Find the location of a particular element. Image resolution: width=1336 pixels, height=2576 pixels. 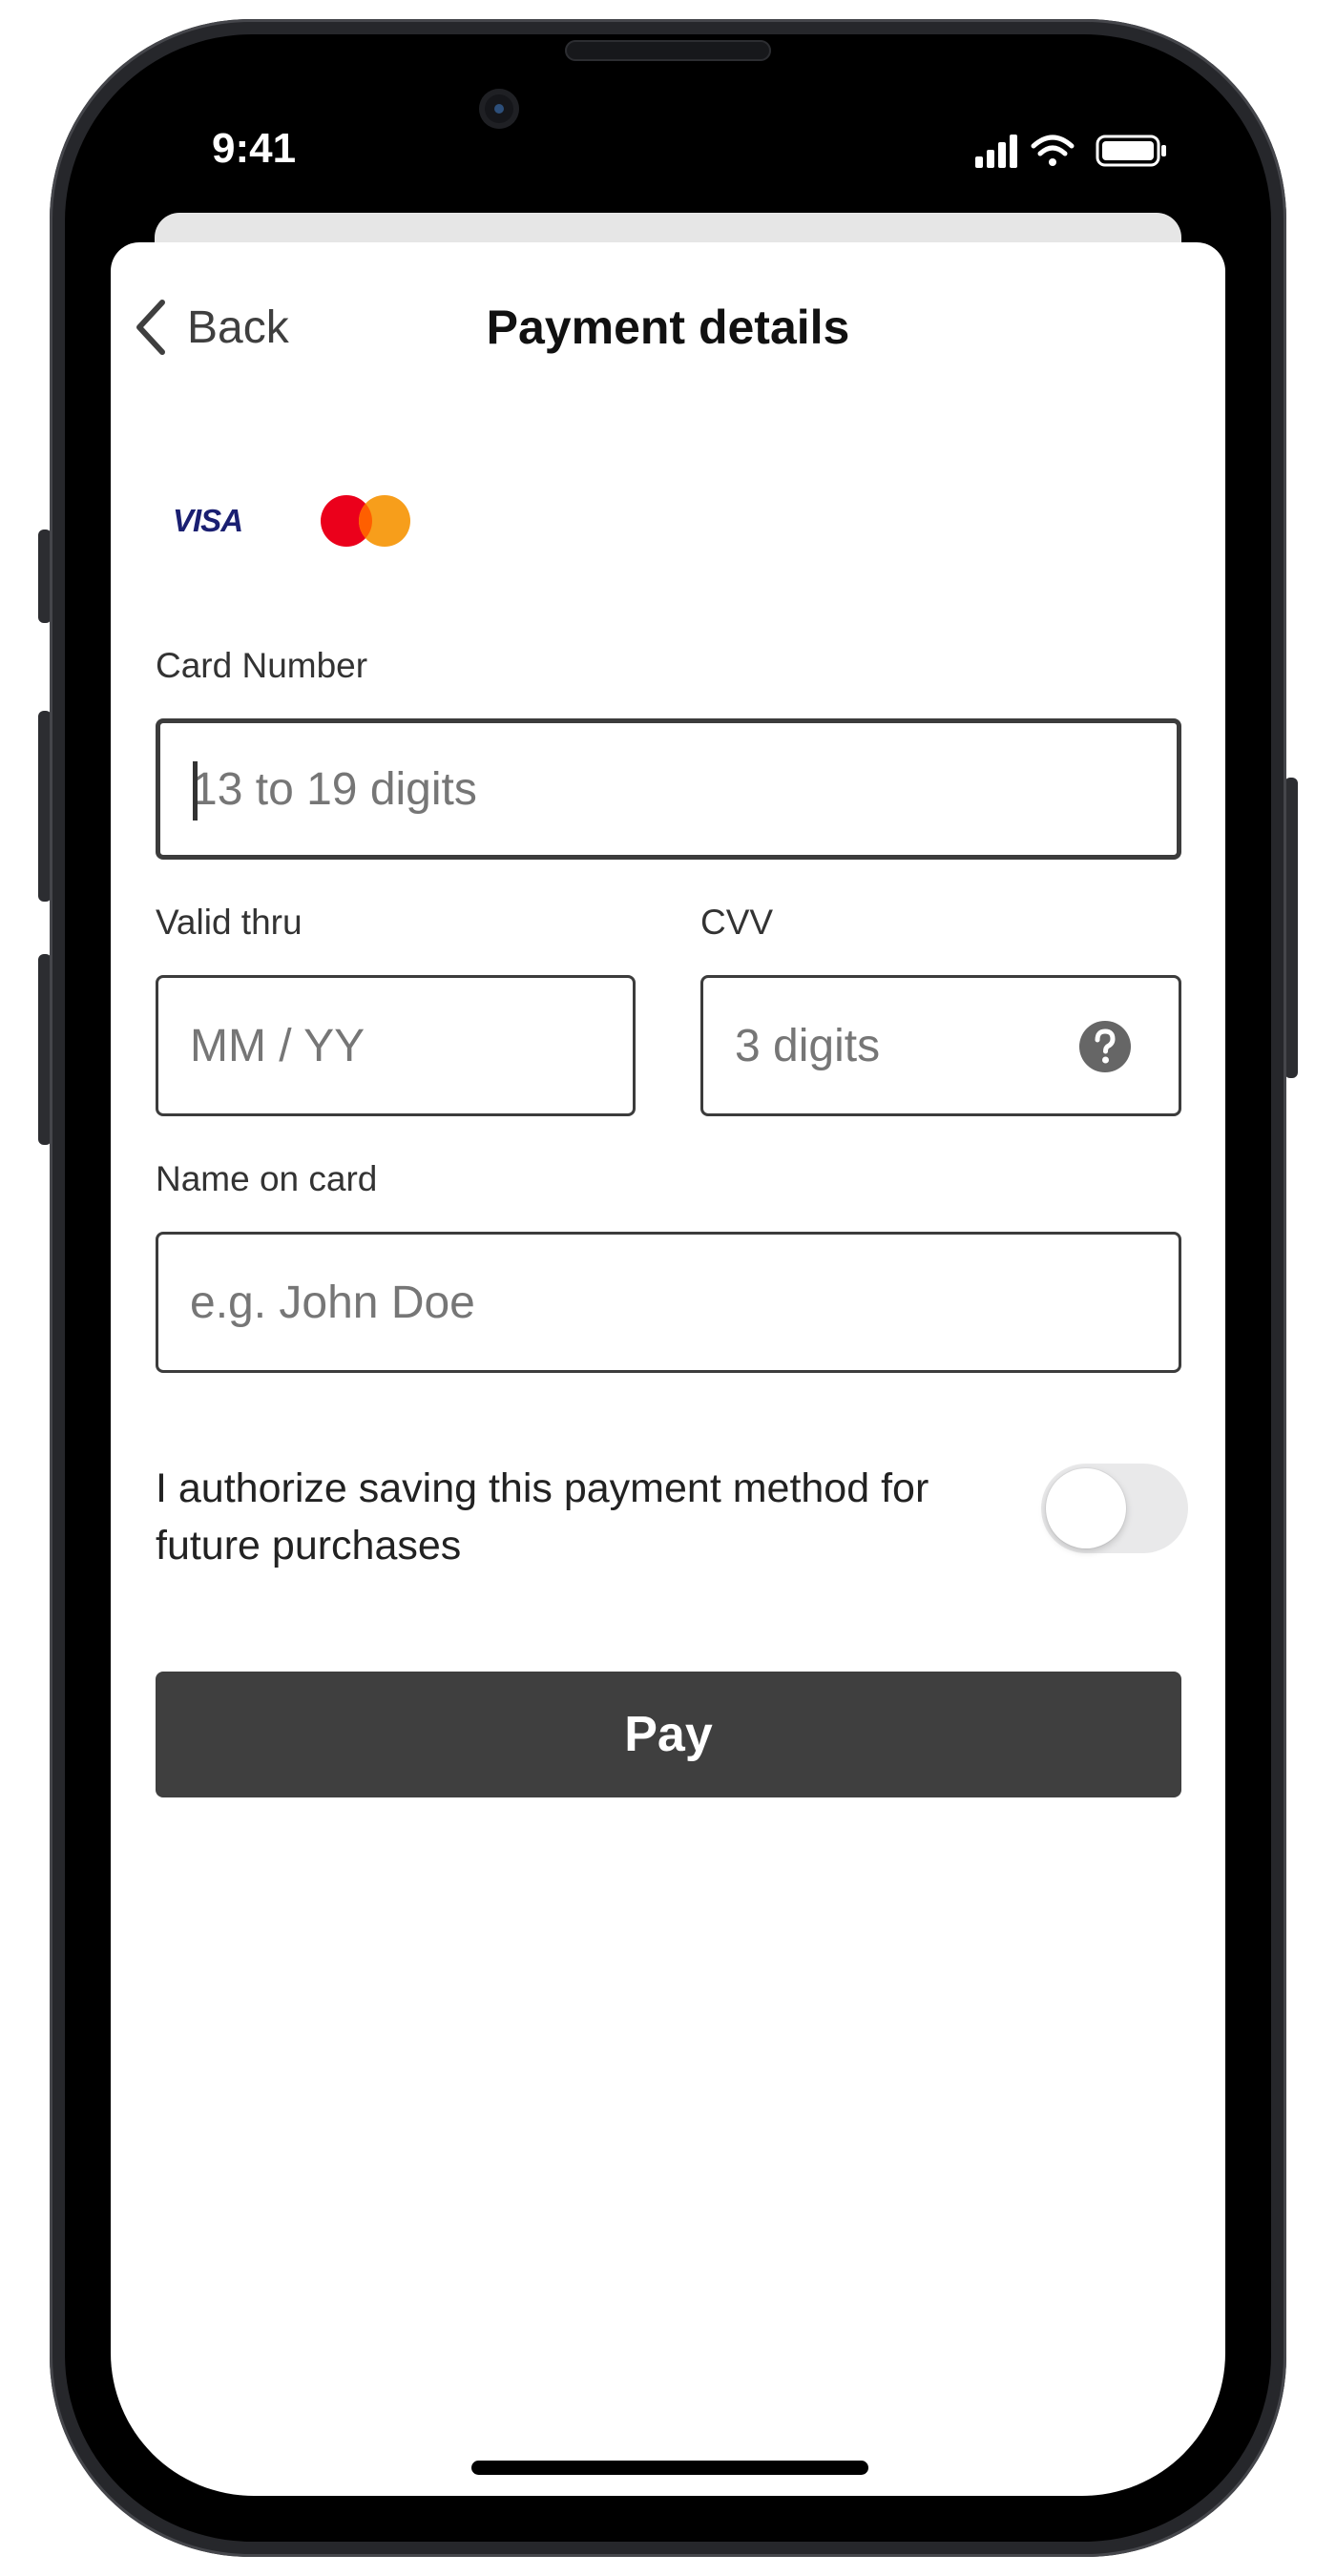

card-number-input is located at coordinates (668, 789).